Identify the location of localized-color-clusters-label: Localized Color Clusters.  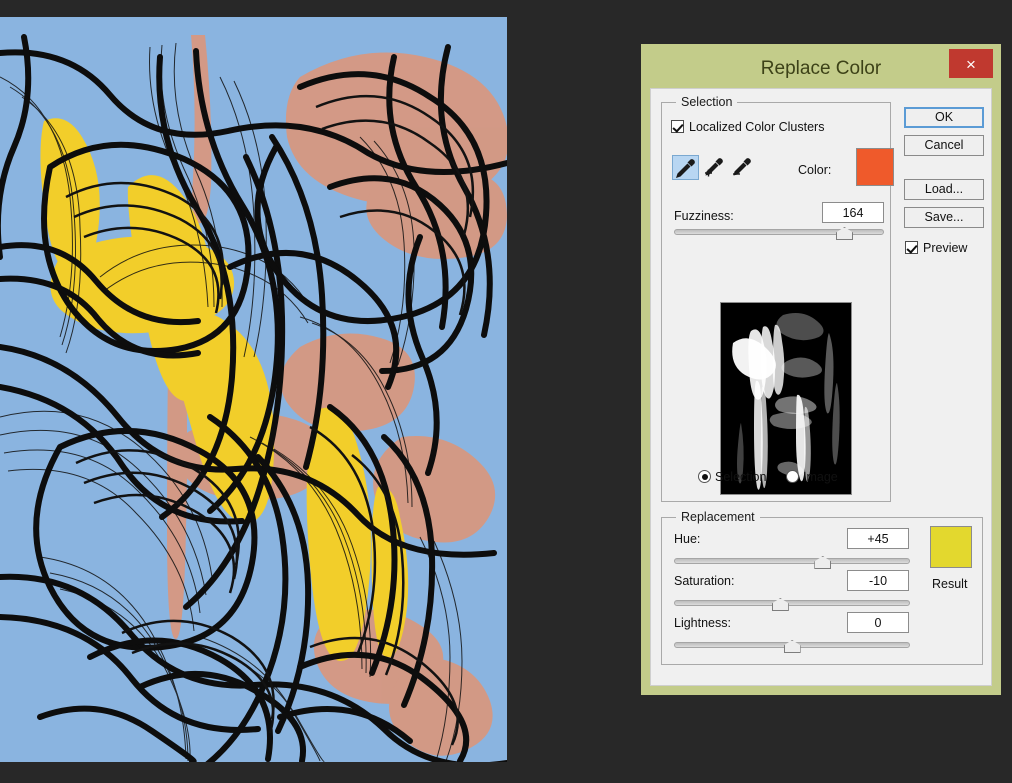
(757, 127).